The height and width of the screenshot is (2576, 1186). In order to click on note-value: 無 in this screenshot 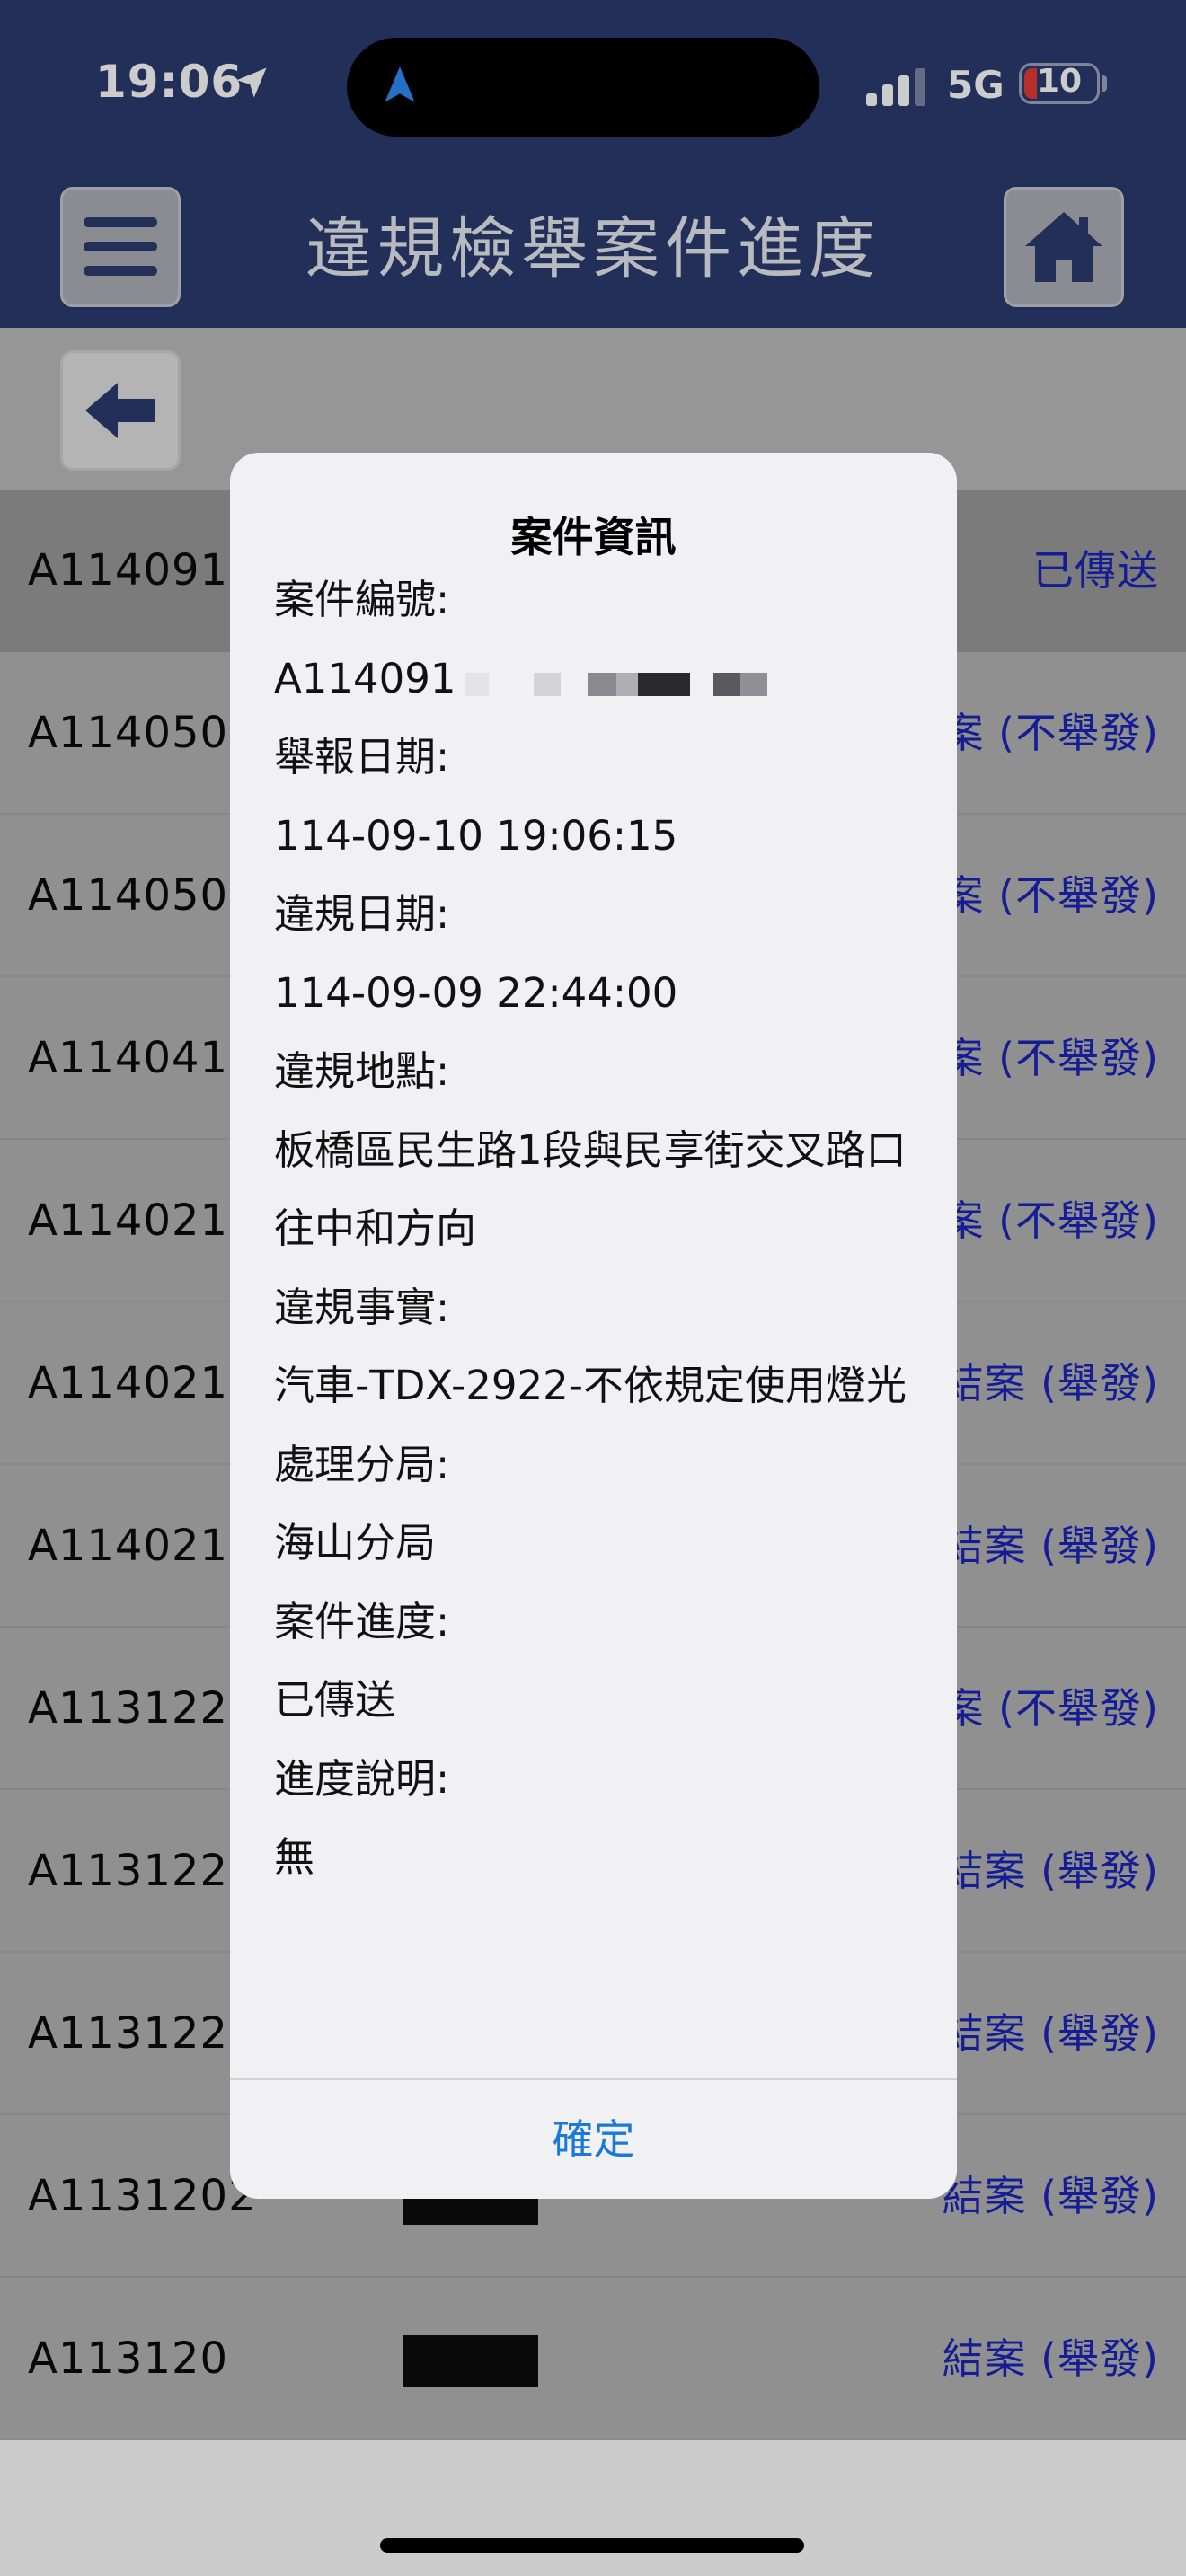, I will do `click(294, 1857)`.